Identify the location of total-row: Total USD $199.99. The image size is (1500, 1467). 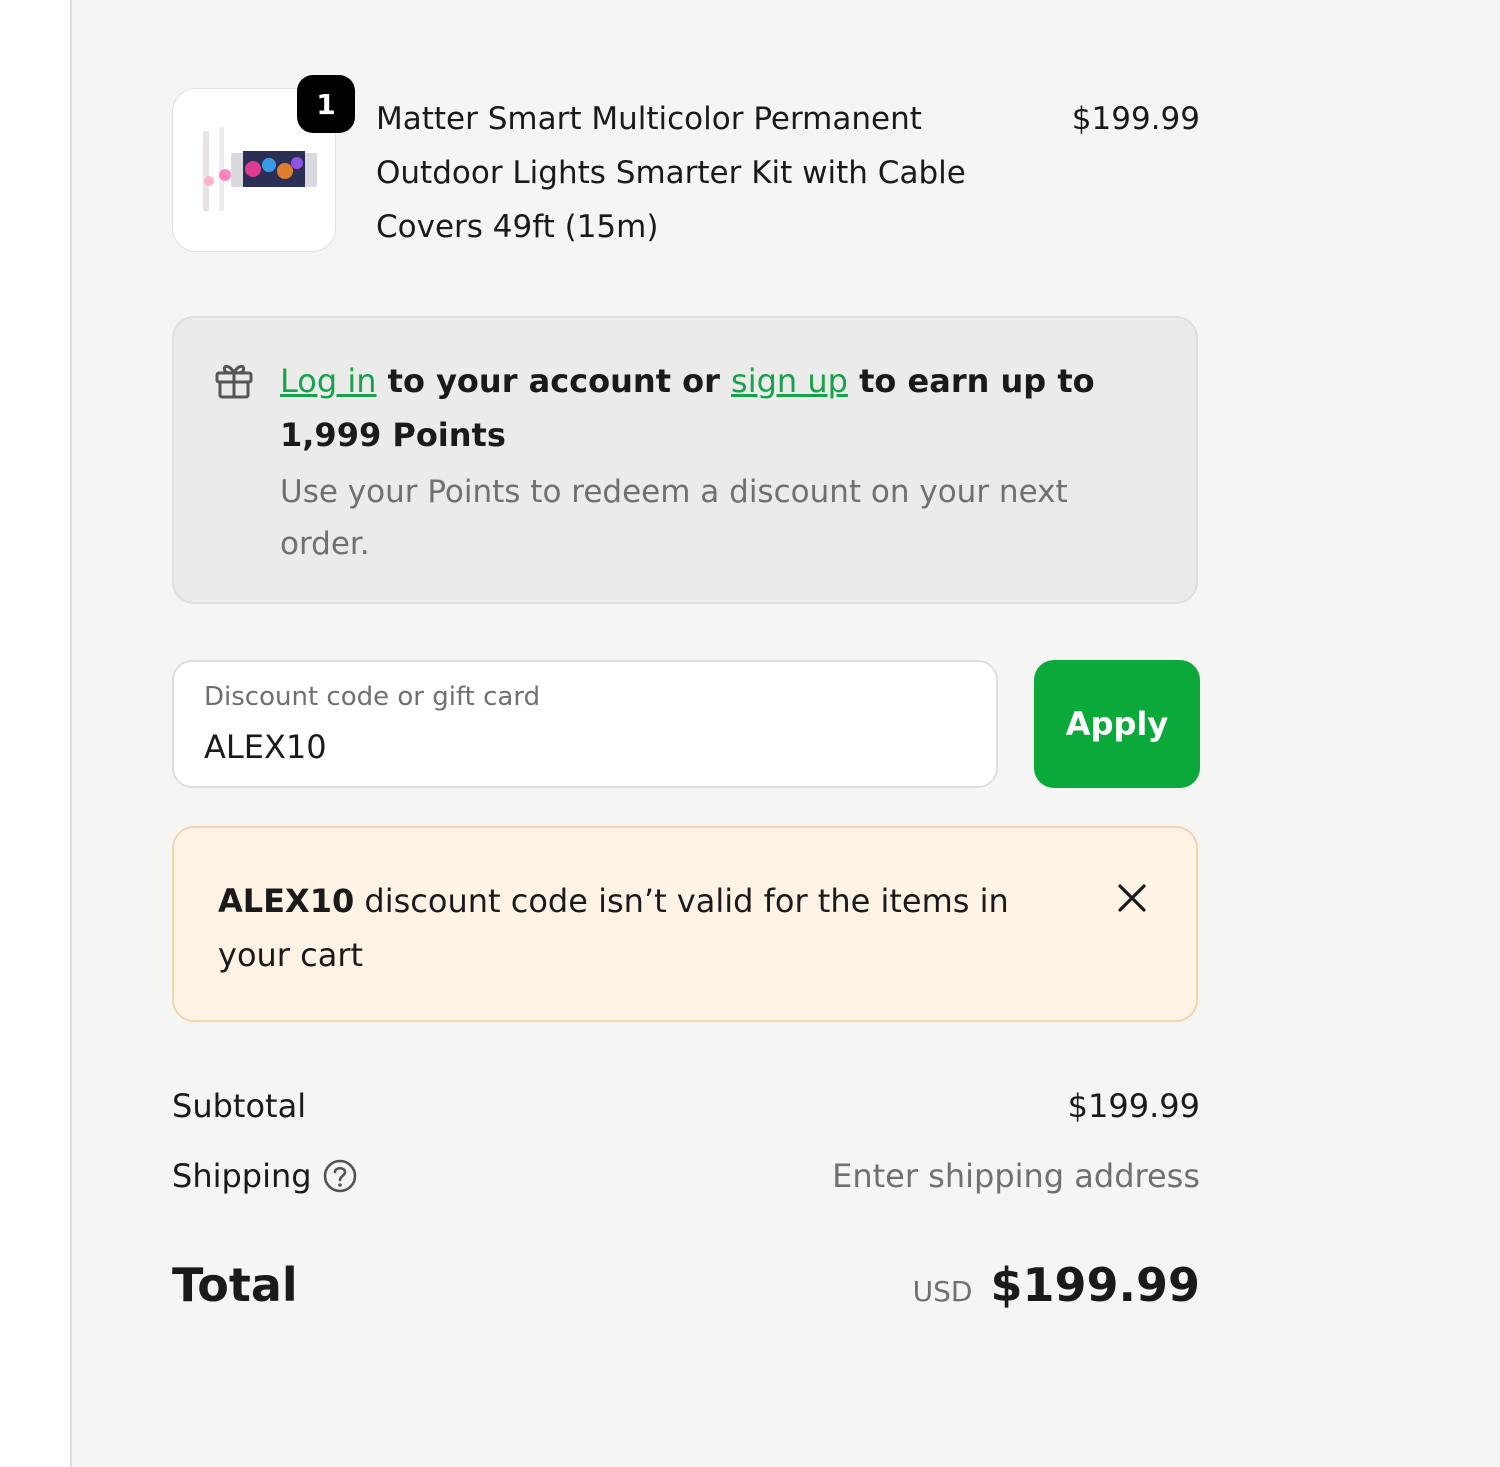
(686, 1285).